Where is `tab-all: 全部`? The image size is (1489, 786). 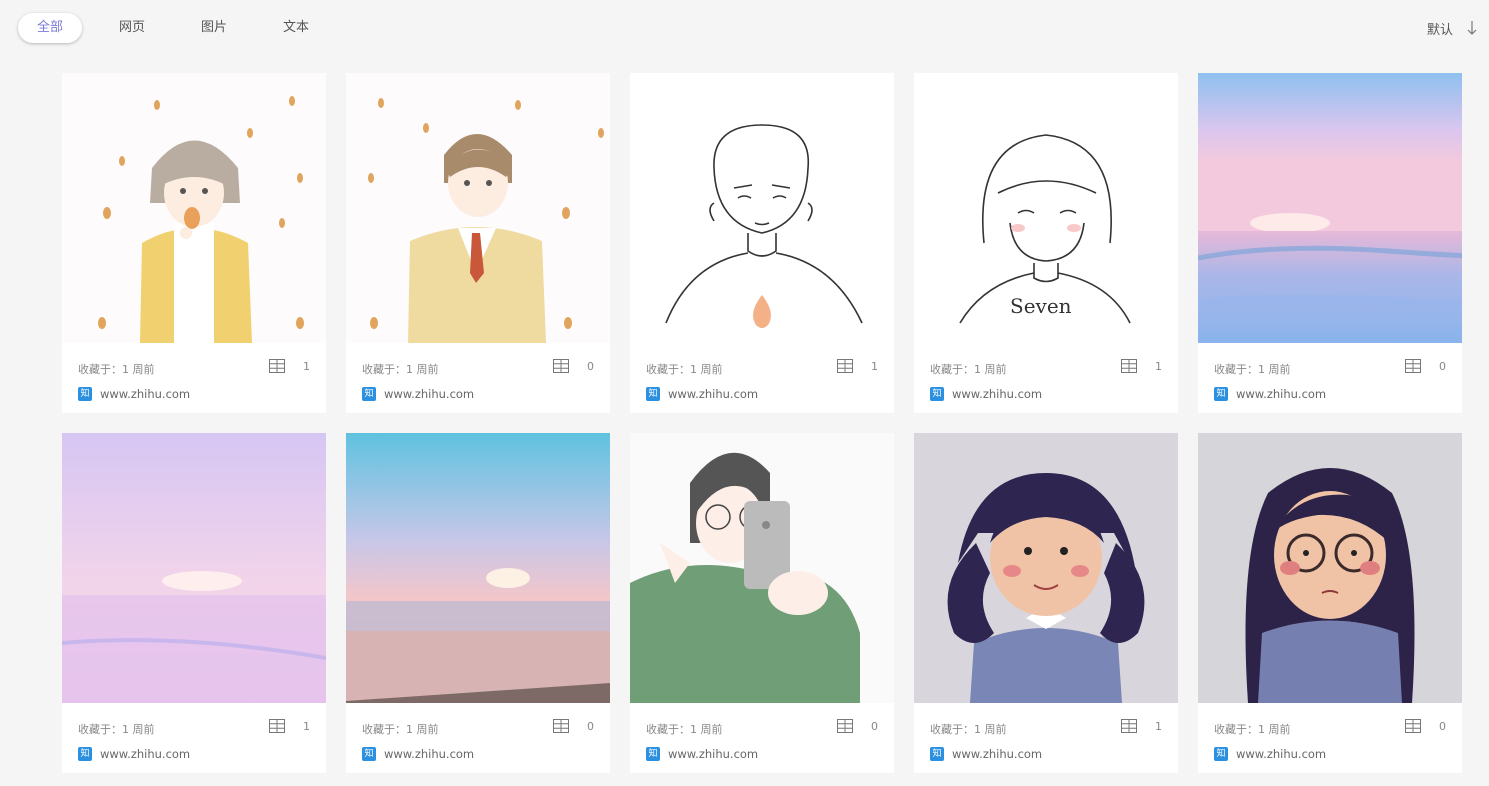
tab-all: 全部 is located at coordinates (50, 28).